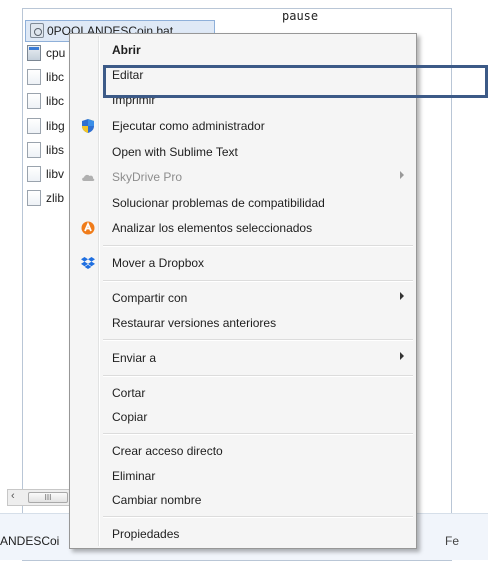  I want to click on menu-item-enviar-a: Enviar a, so click(243, 358).